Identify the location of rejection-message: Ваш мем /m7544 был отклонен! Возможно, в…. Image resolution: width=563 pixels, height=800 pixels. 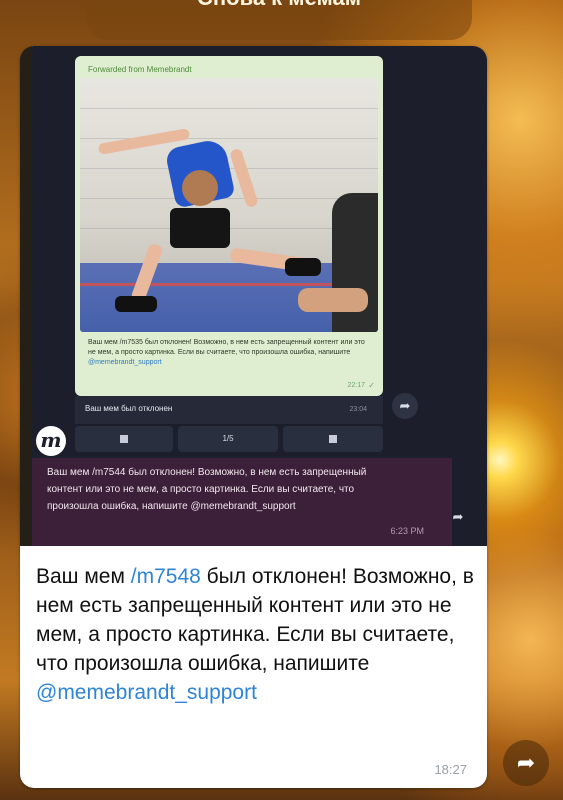
(242, 502).